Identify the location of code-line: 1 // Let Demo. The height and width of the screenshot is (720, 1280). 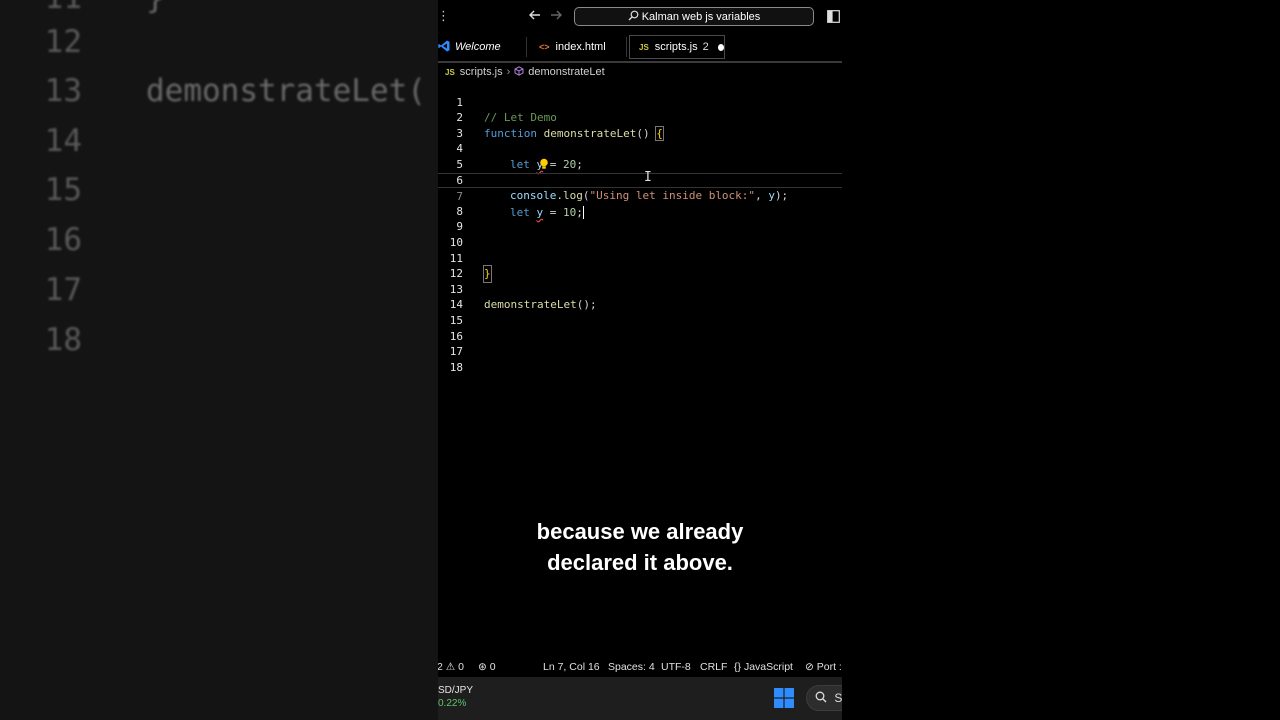
(640, 102).